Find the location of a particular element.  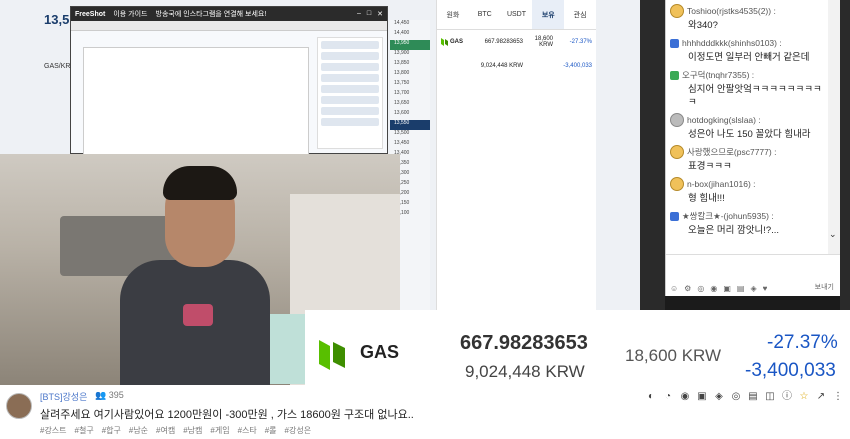

holding-krw: 18,600 KRW is located at coordinates (543, 42).